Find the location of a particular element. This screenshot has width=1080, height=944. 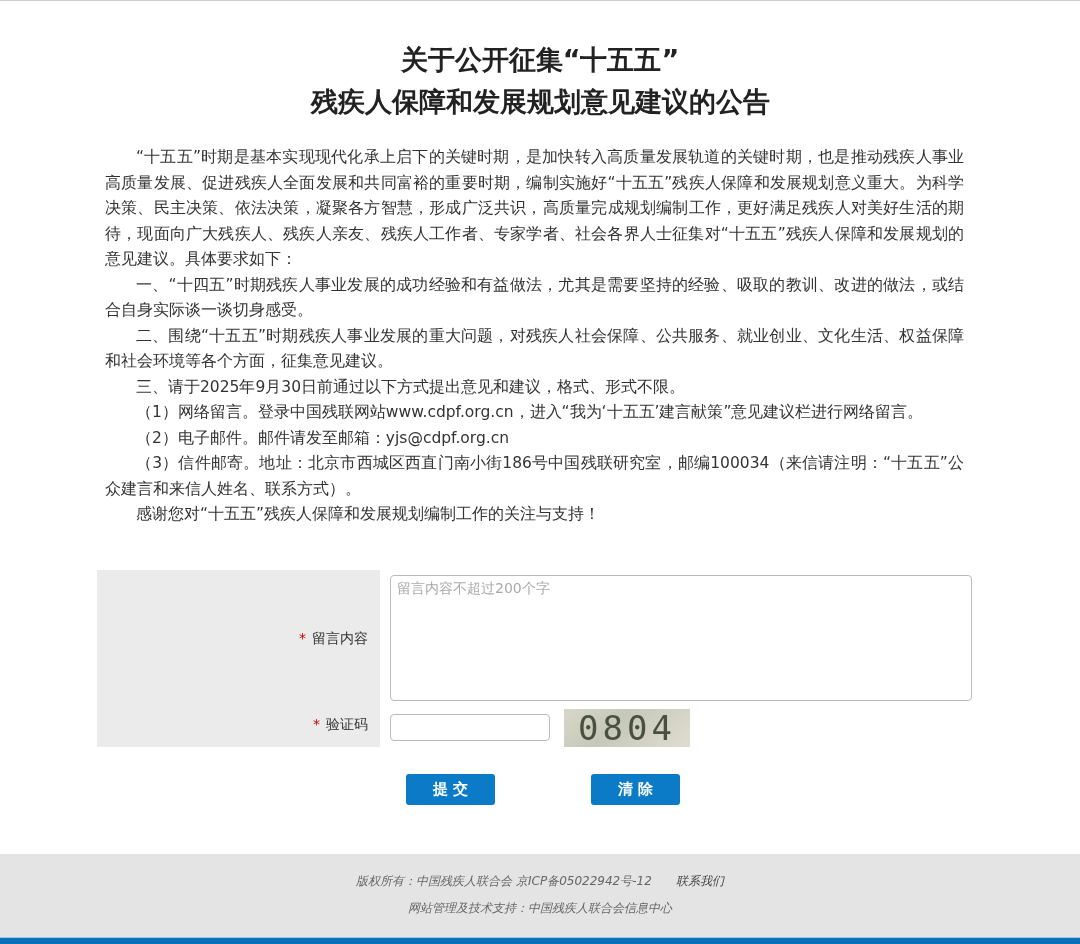

copyright-text: 版权所有：中国残疾人联合会 京ICP备05022942号-12 is located at coordinates (504, 882).